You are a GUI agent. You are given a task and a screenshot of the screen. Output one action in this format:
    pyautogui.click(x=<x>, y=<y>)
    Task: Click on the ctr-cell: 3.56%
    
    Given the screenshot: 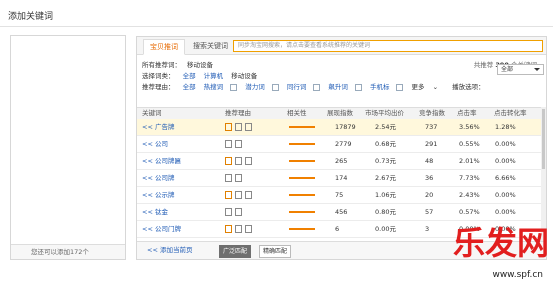 What is the action you would take?
    pyautogui.click(x=469, y=127)
    